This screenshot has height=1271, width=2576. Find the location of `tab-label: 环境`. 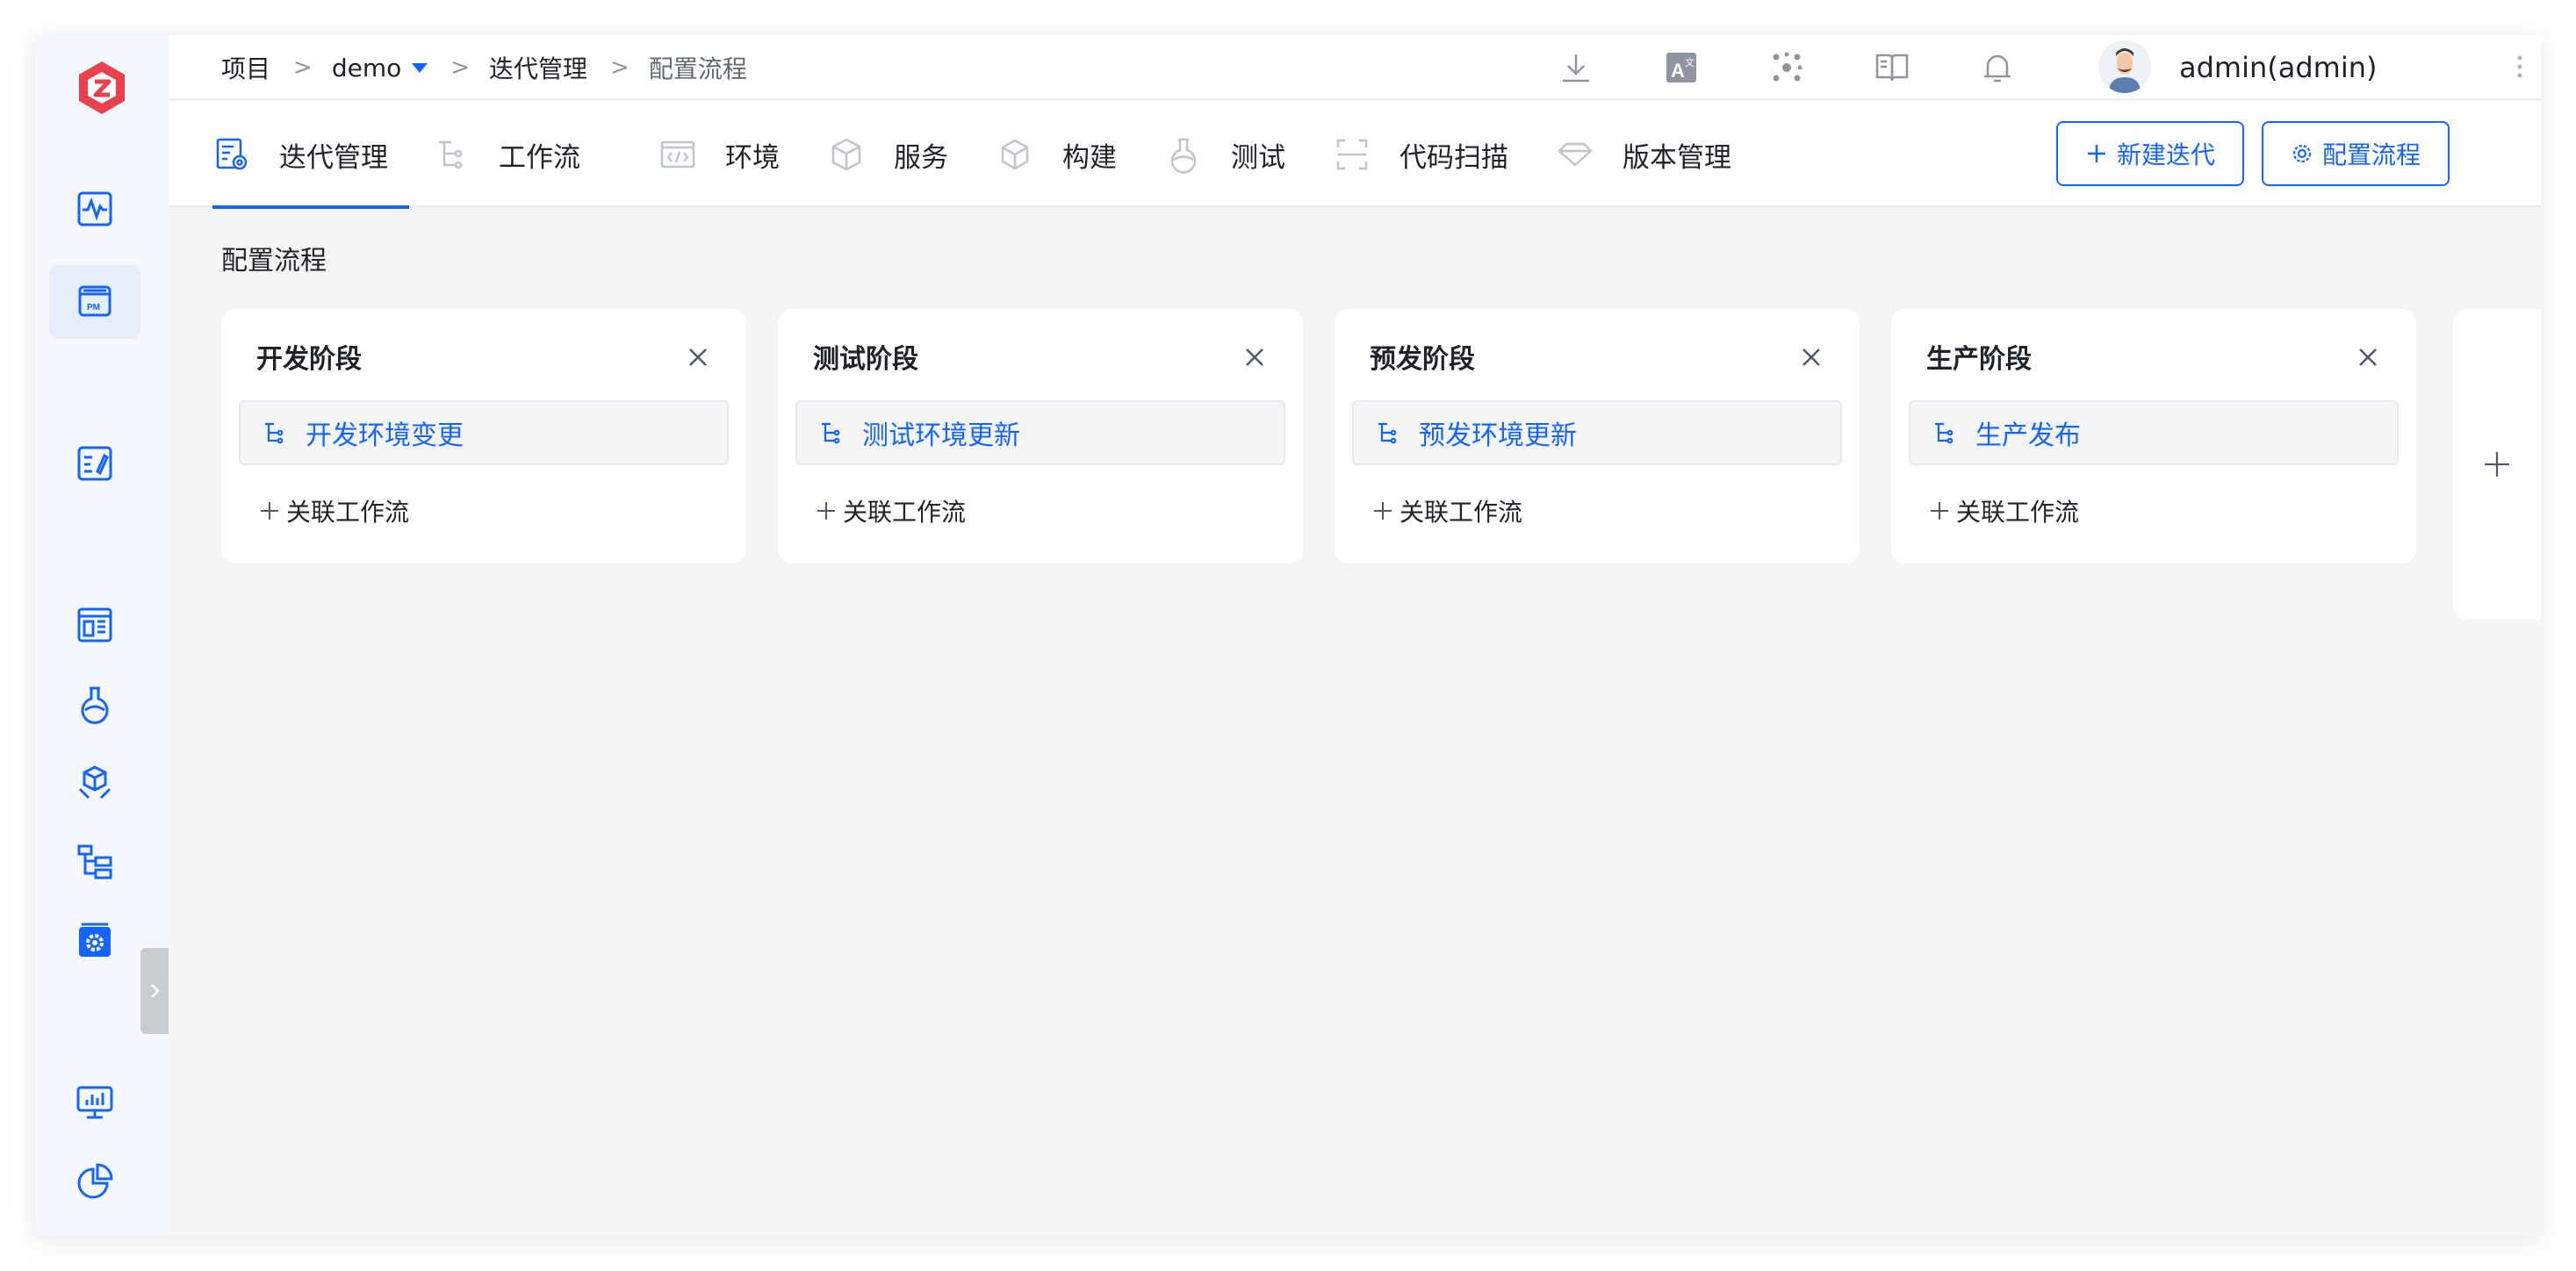

tab-label: 环境 is located at coordinates (752, 157).